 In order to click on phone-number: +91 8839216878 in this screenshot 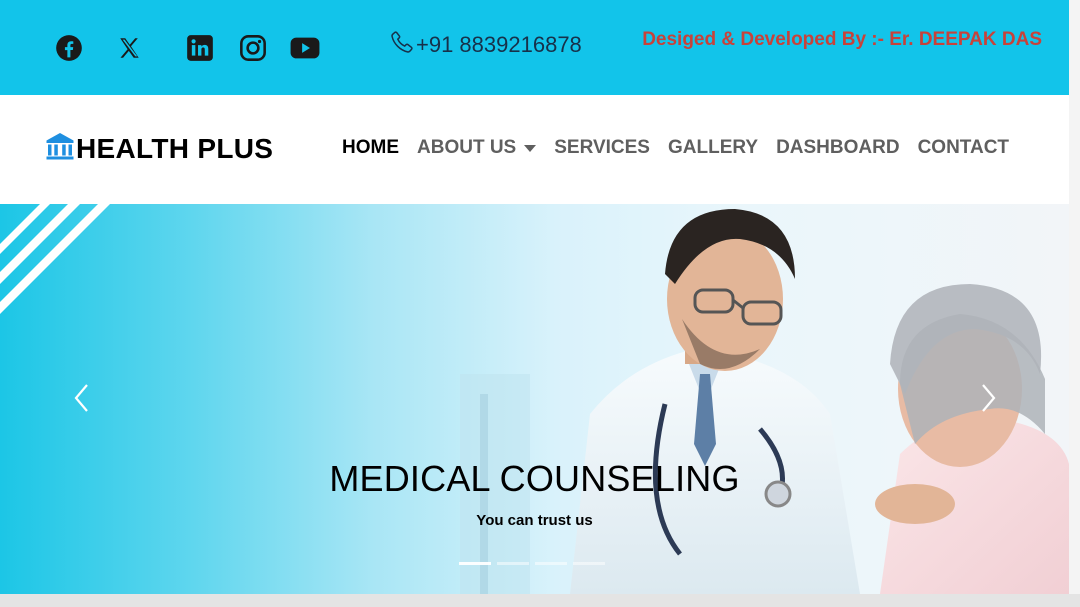, I will do `click(499, 44)`.